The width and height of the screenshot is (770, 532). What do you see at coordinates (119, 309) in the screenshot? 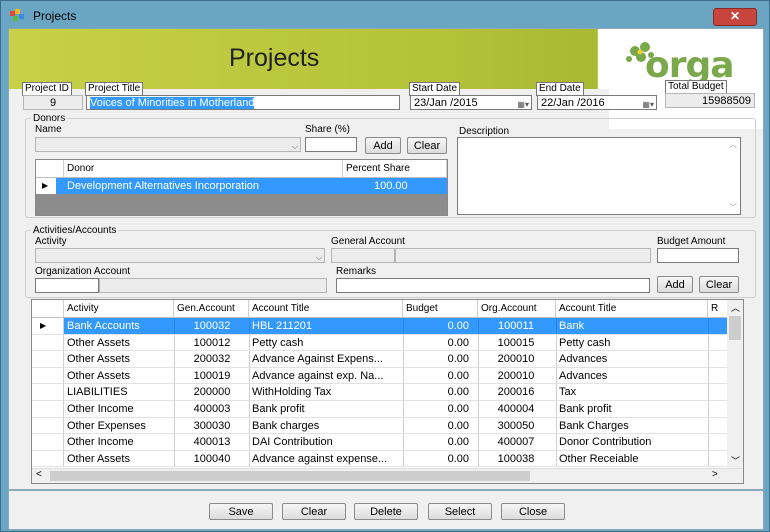
I see `activity-column-header: Activity` at bounding box center [119, 309].